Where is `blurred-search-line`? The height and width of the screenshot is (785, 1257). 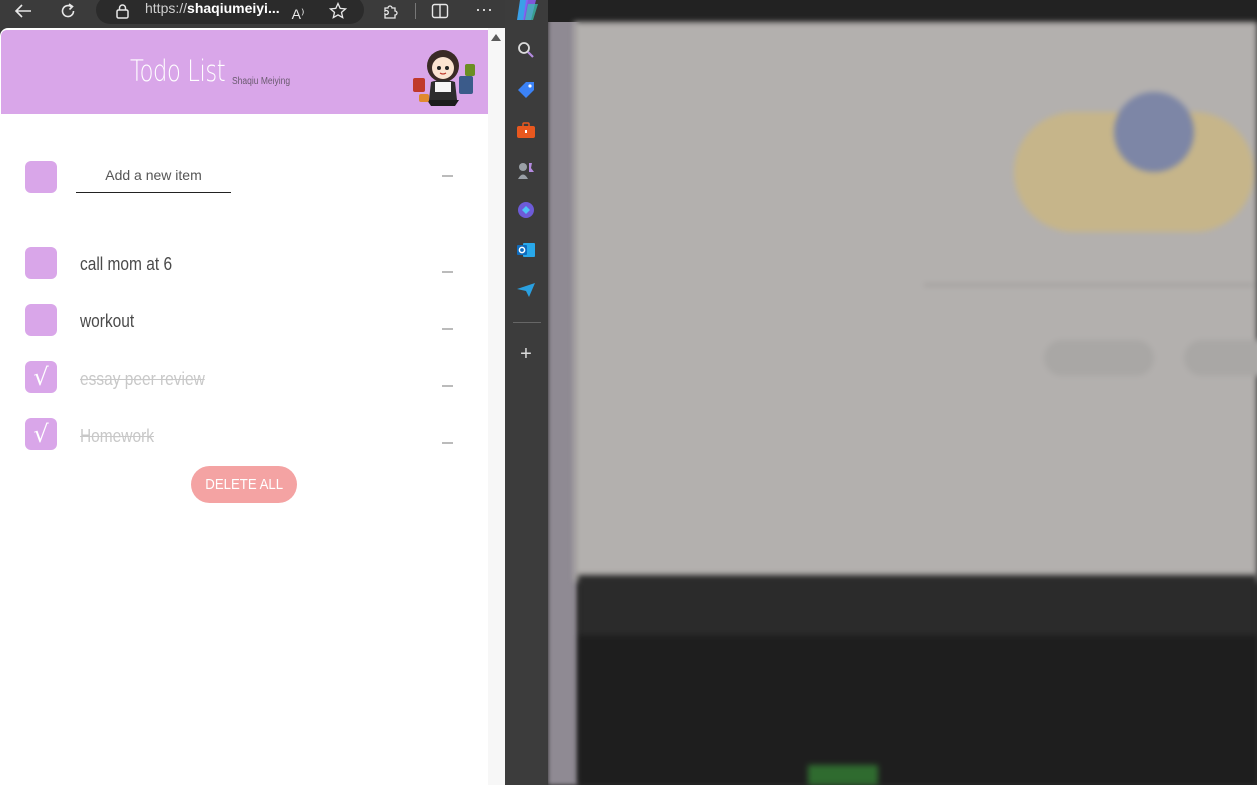 blurred-search-line is located at coordinates (1089, 285).